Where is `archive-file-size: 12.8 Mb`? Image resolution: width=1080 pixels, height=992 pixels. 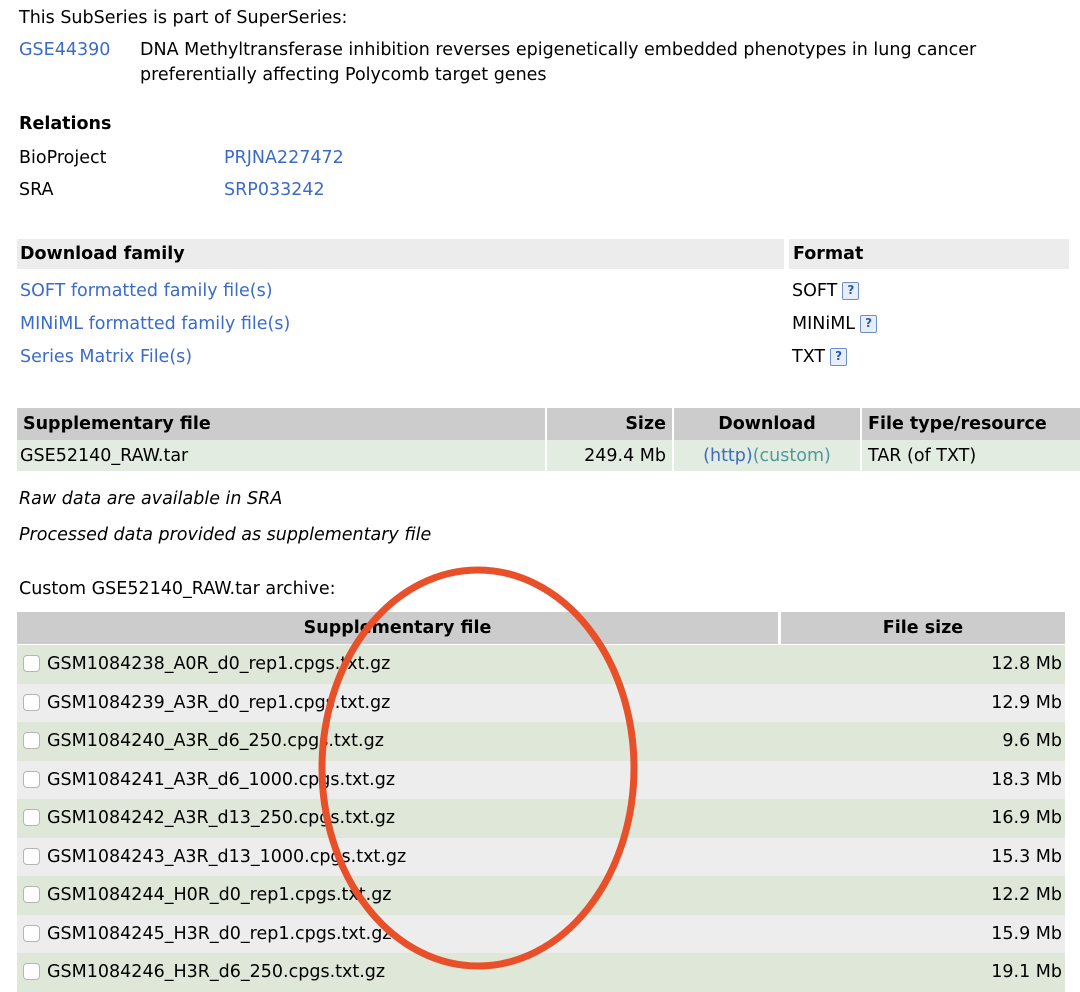 archive-file-size: 12.8 Mb is located at coordinates (1026, 664).